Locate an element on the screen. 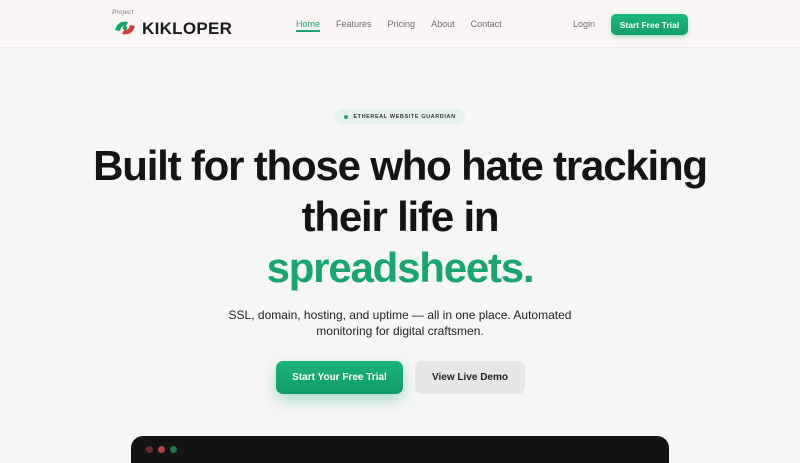 The width and height of the screenshot is (800, 463). window-minimize-dot-icon is located at coordinates (161, 449).